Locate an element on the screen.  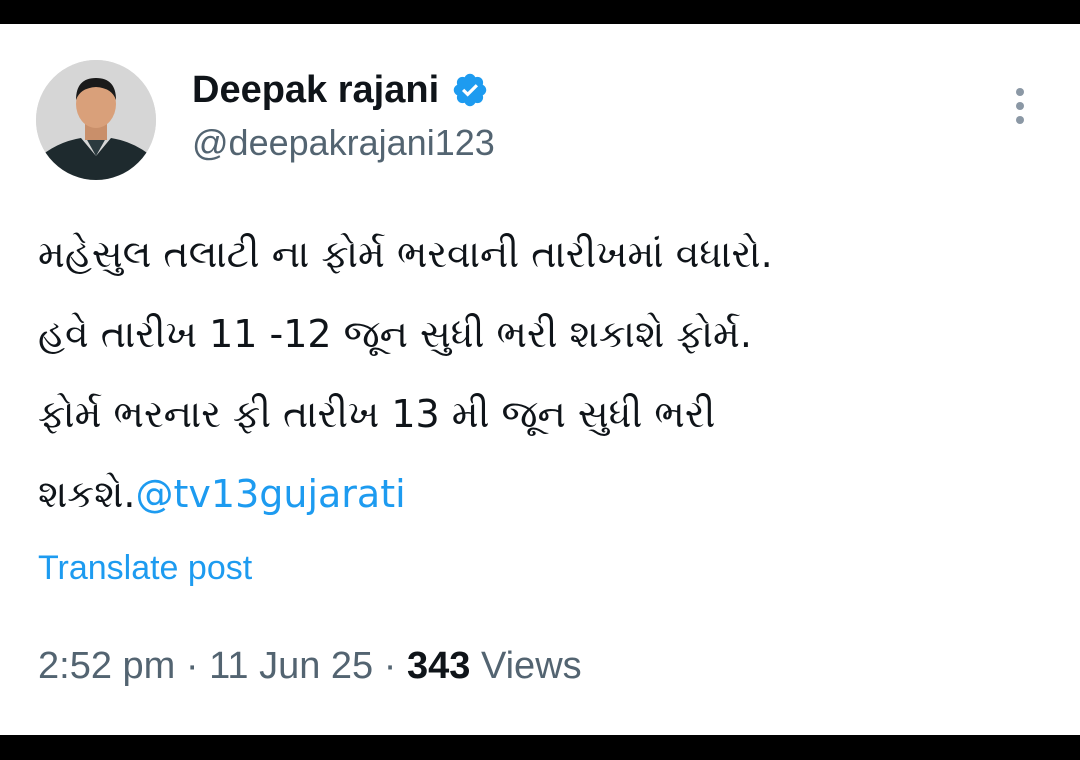
author-name-row: Deepak rajani is located at coordinates (340, 90).